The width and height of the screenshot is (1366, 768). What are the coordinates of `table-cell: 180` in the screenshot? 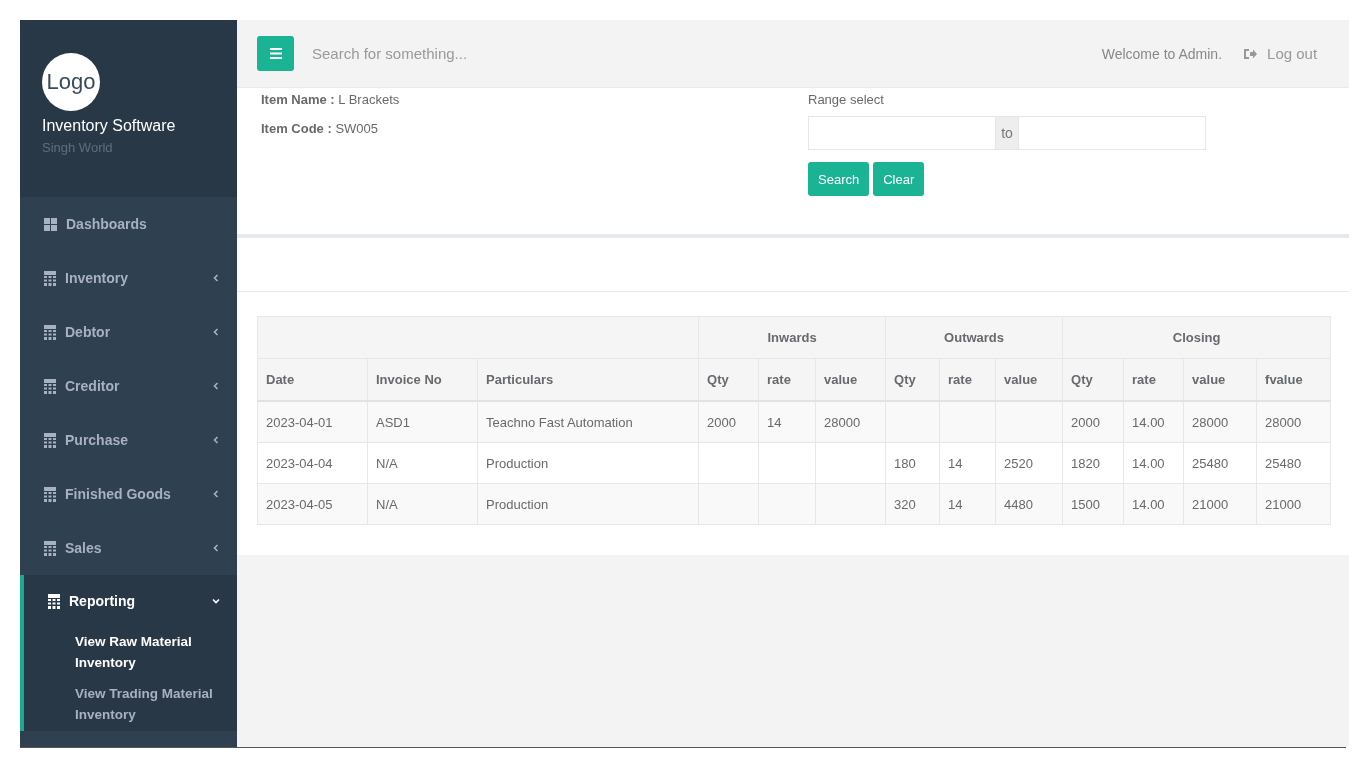 It's located at (912, 463).